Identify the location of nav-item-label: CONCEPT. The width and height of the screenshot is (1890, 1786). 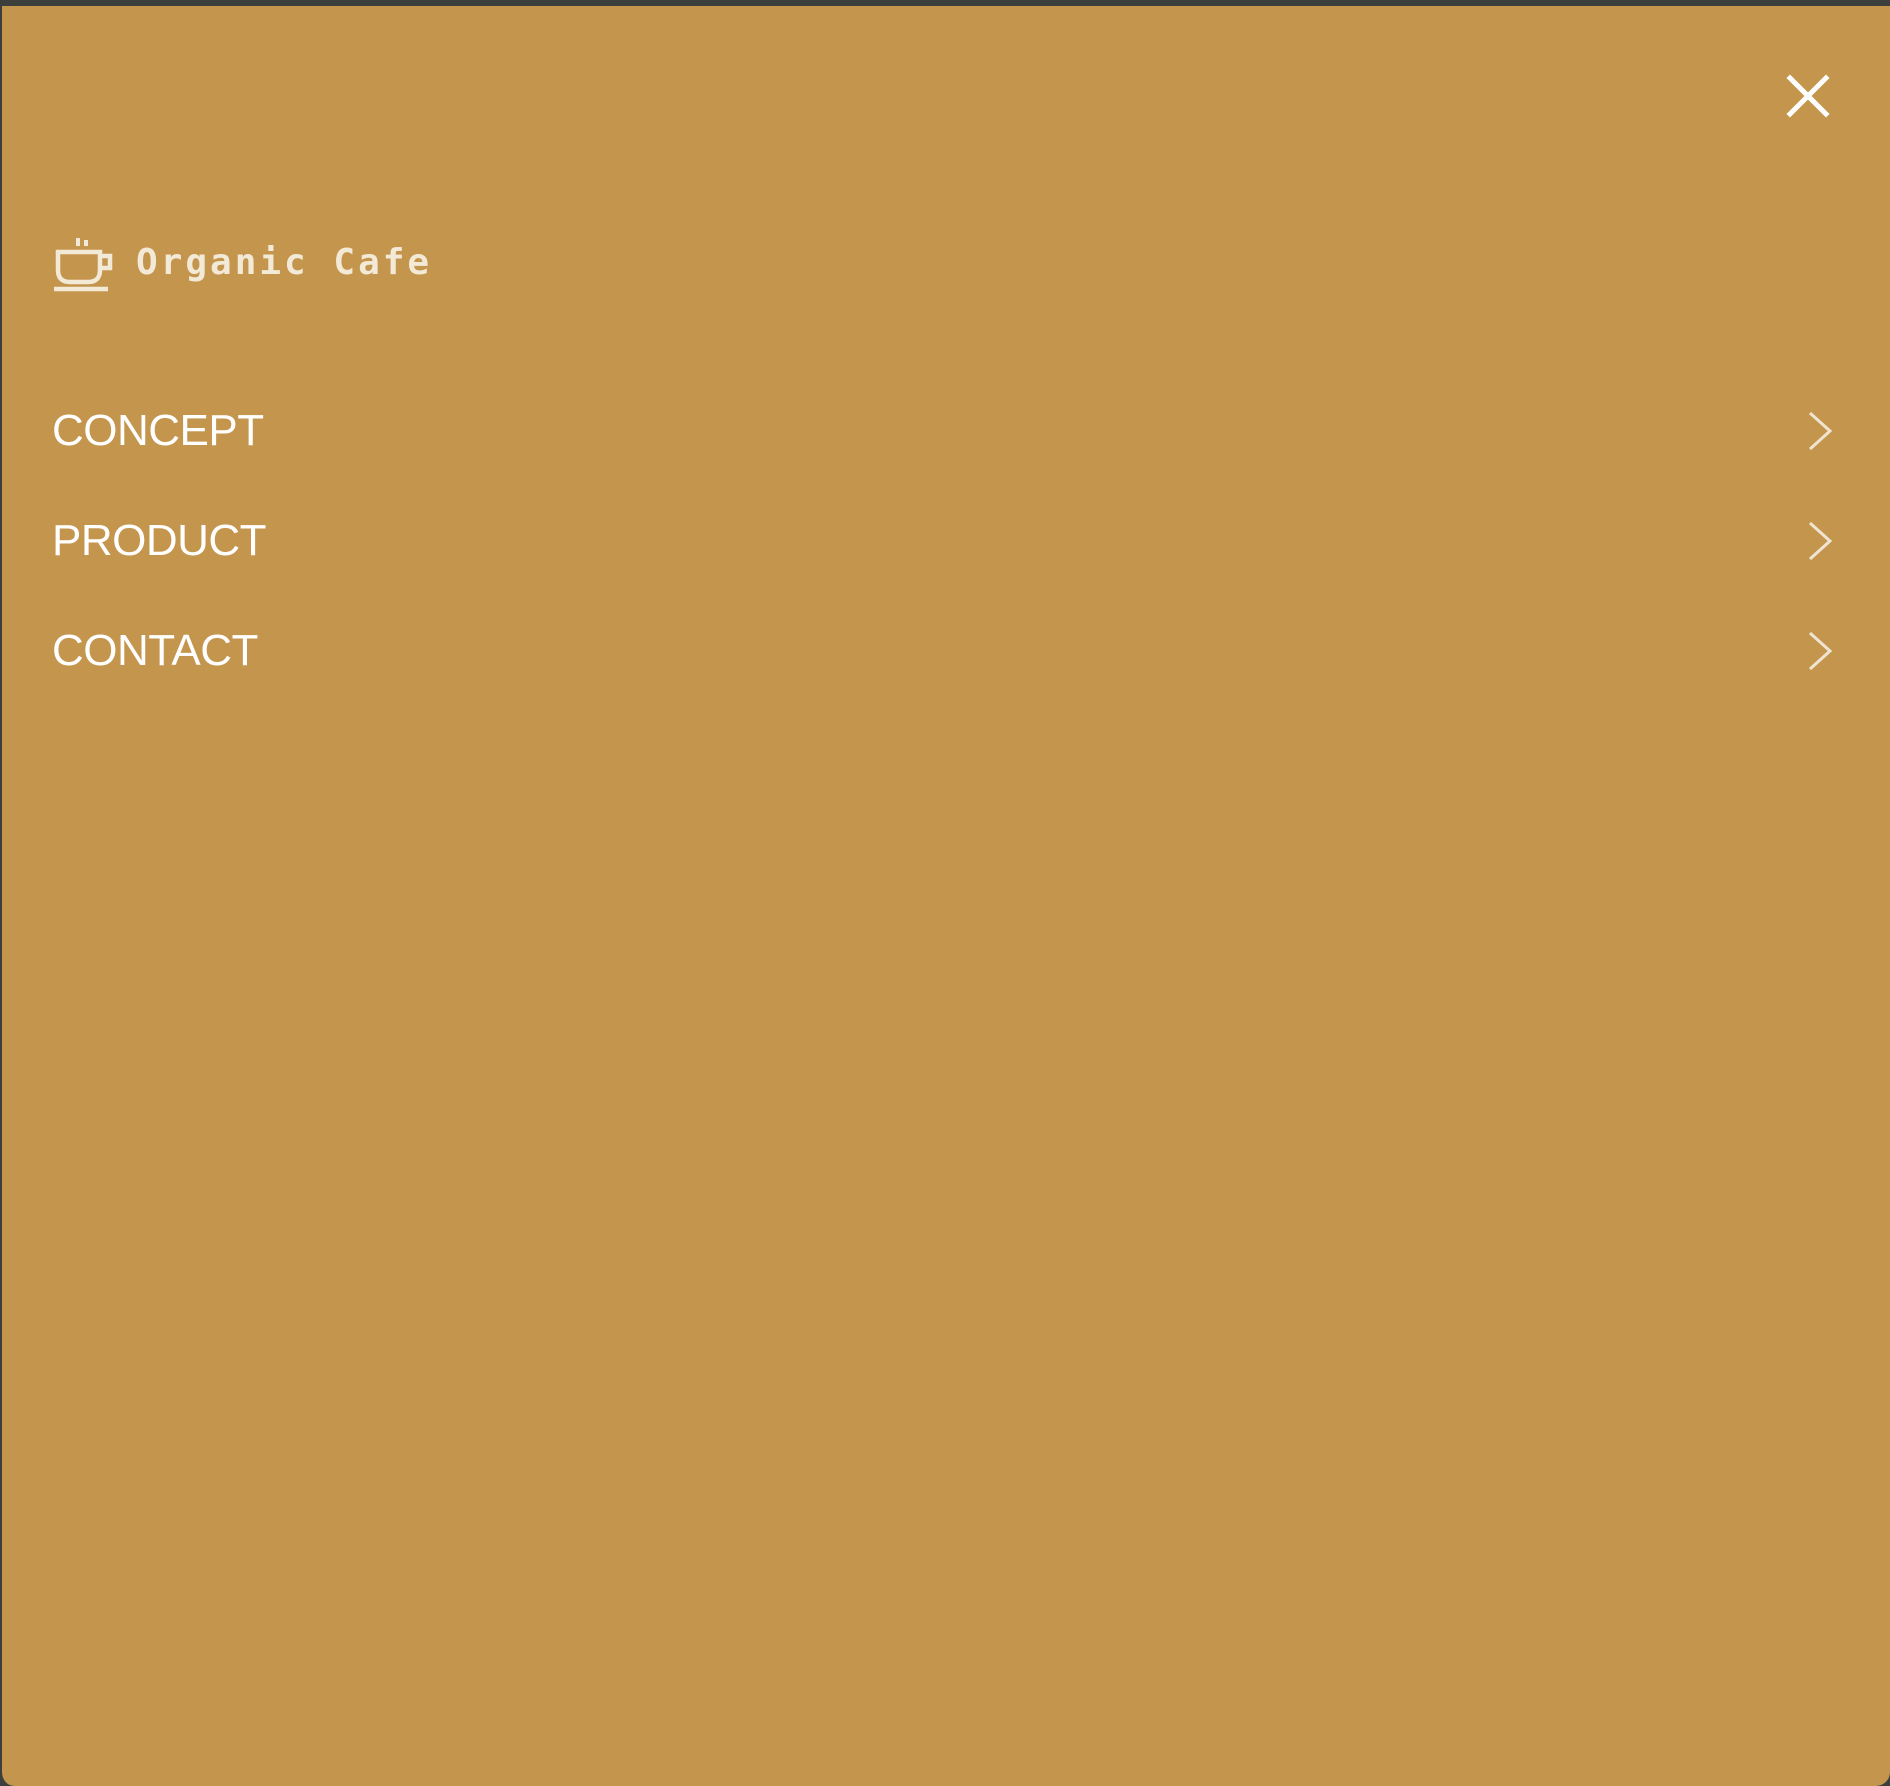
(158, 430).